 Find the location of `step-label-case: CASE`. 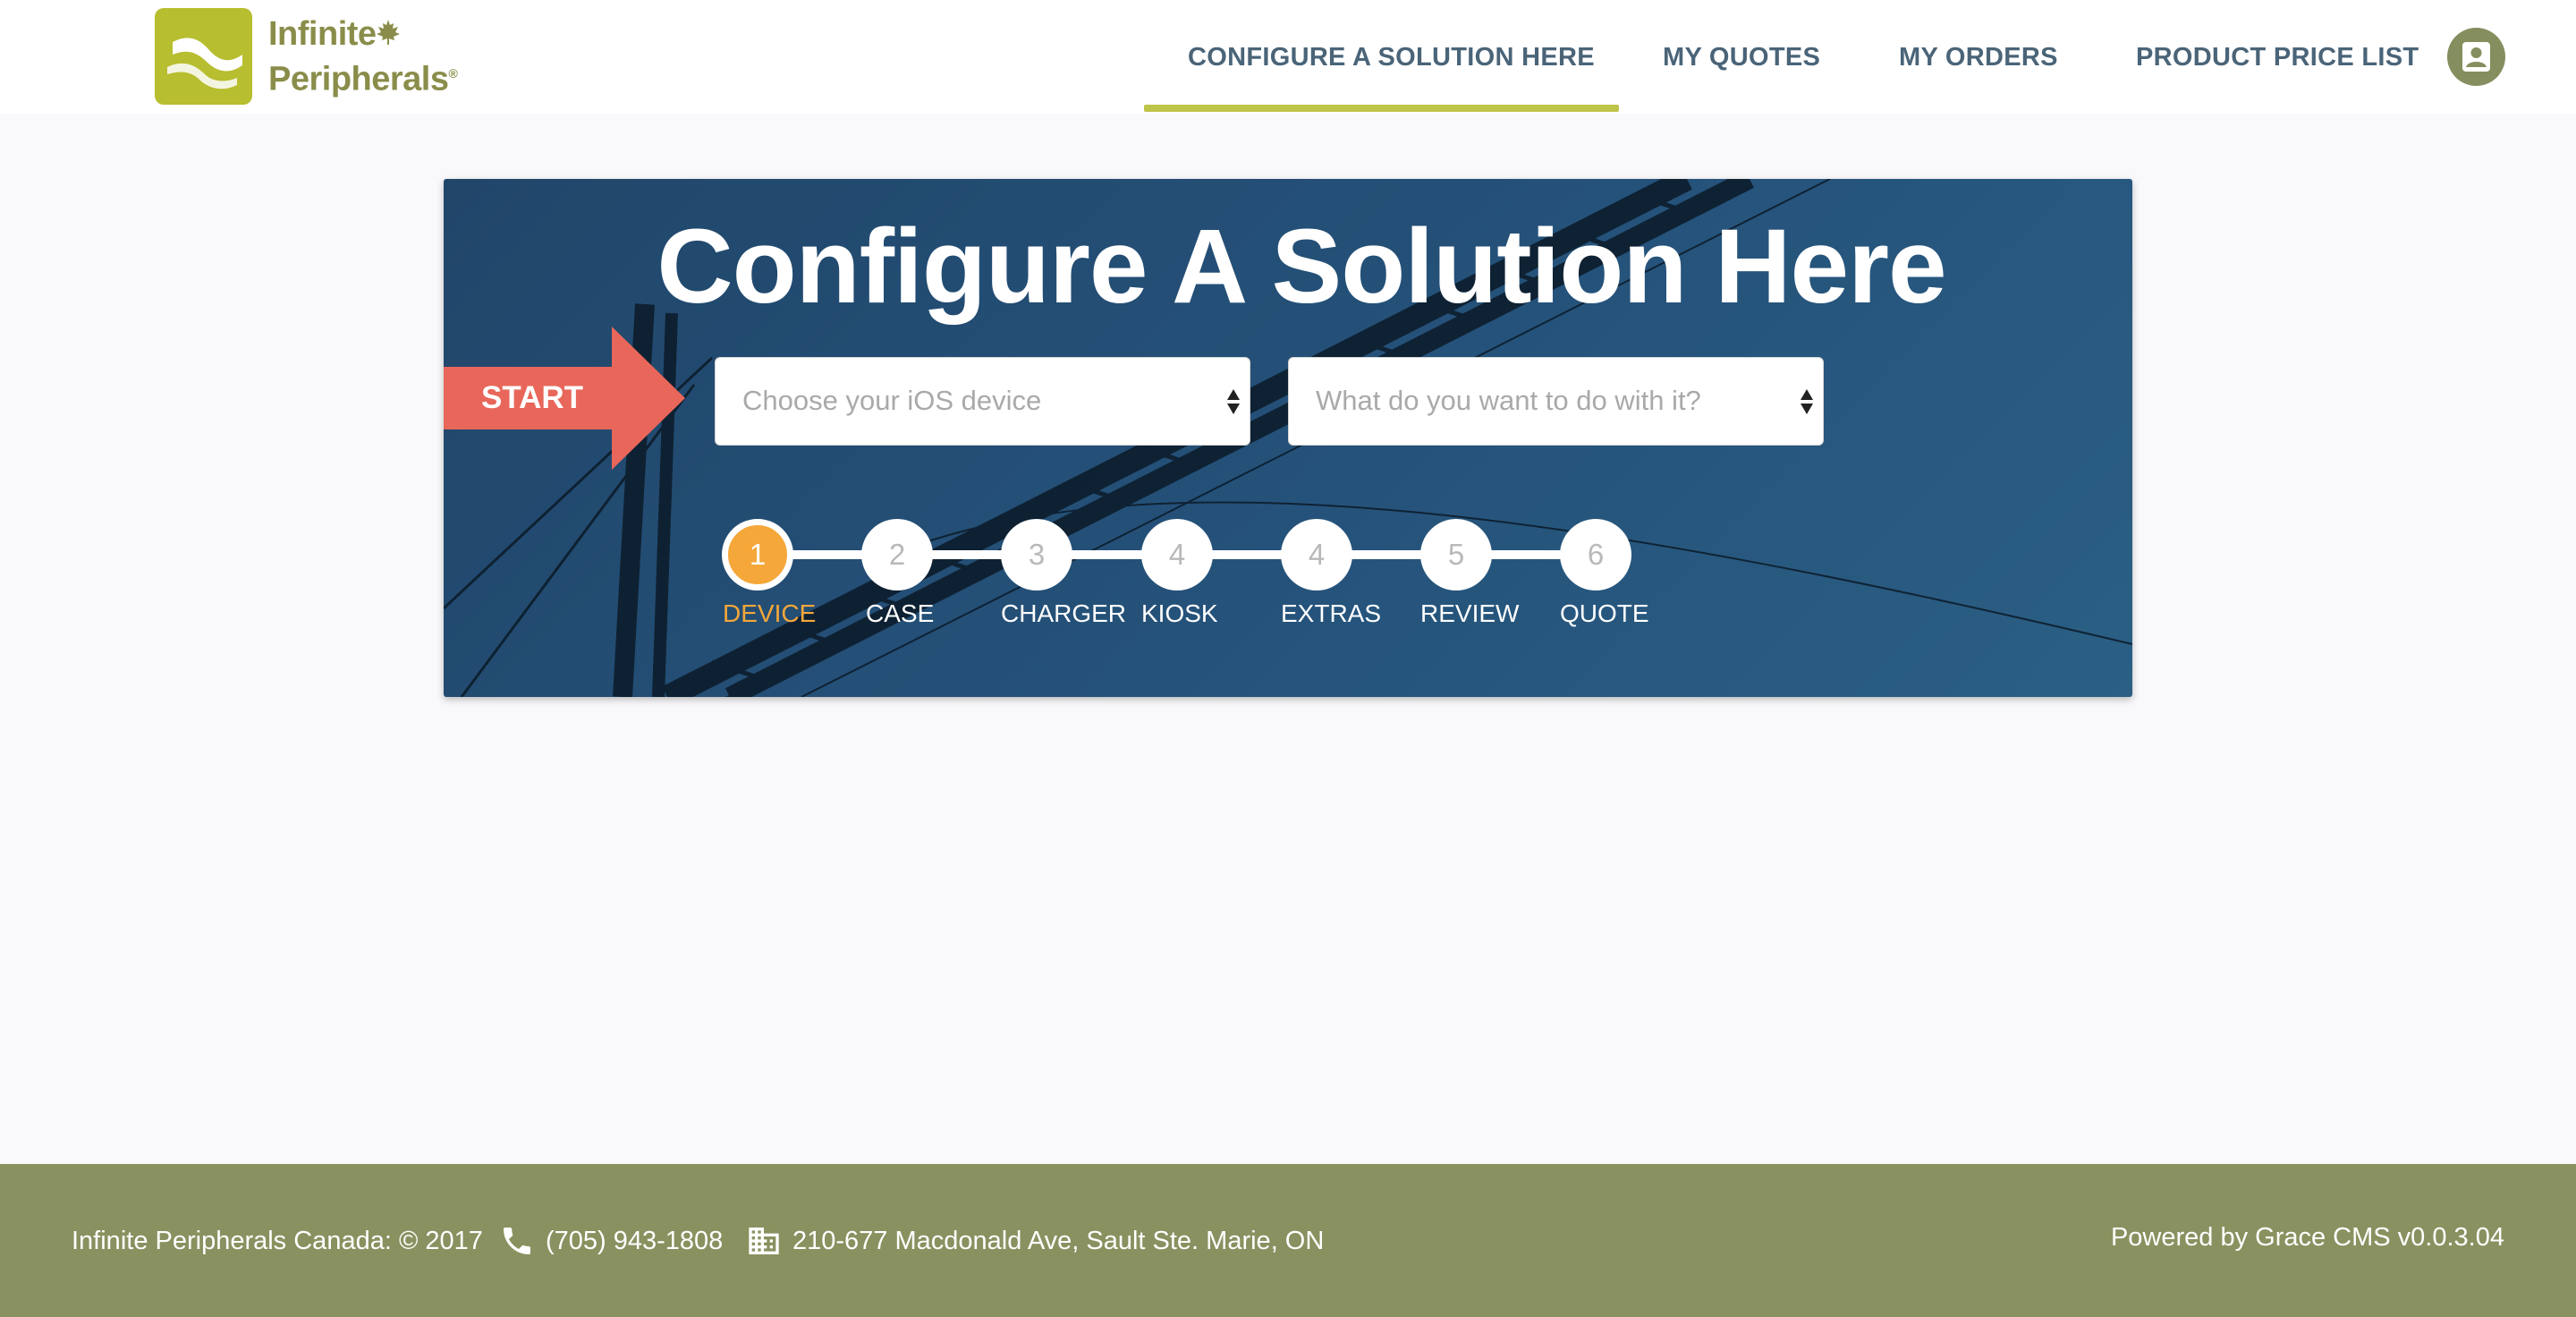

step-label-case: CASE is located at coordinates (900, 613).